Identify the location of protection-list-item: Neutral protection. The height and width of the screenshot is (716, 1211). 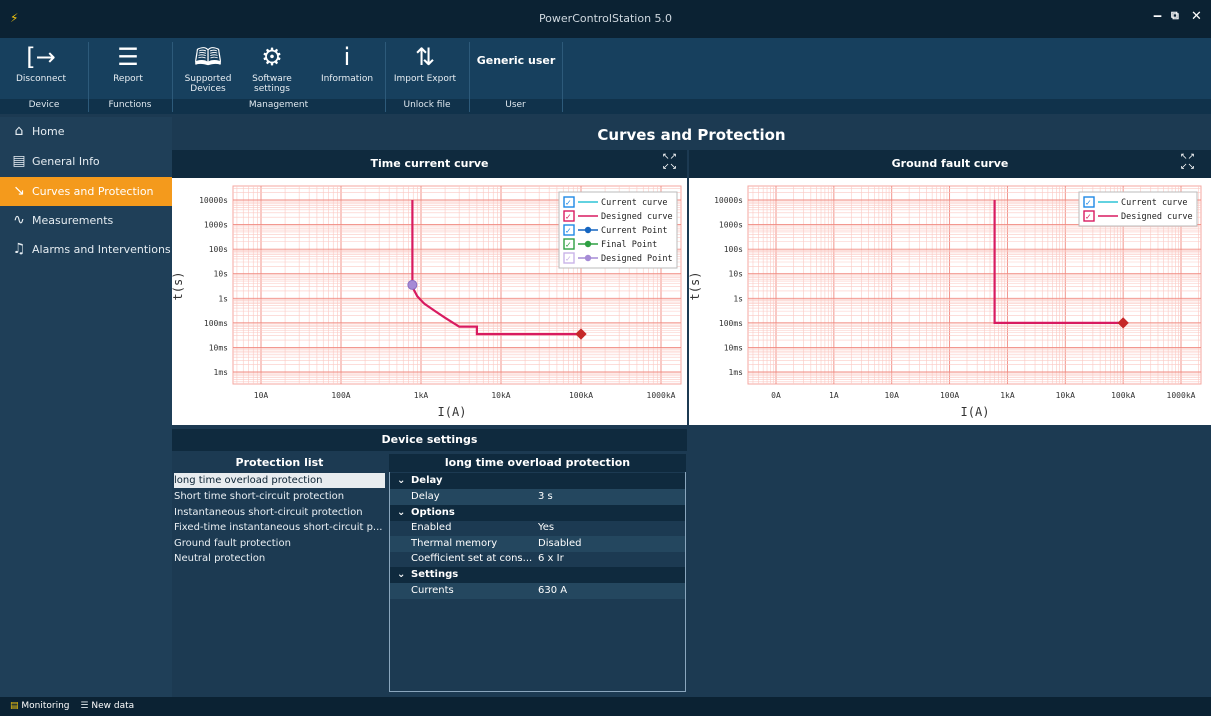
(279, 558).